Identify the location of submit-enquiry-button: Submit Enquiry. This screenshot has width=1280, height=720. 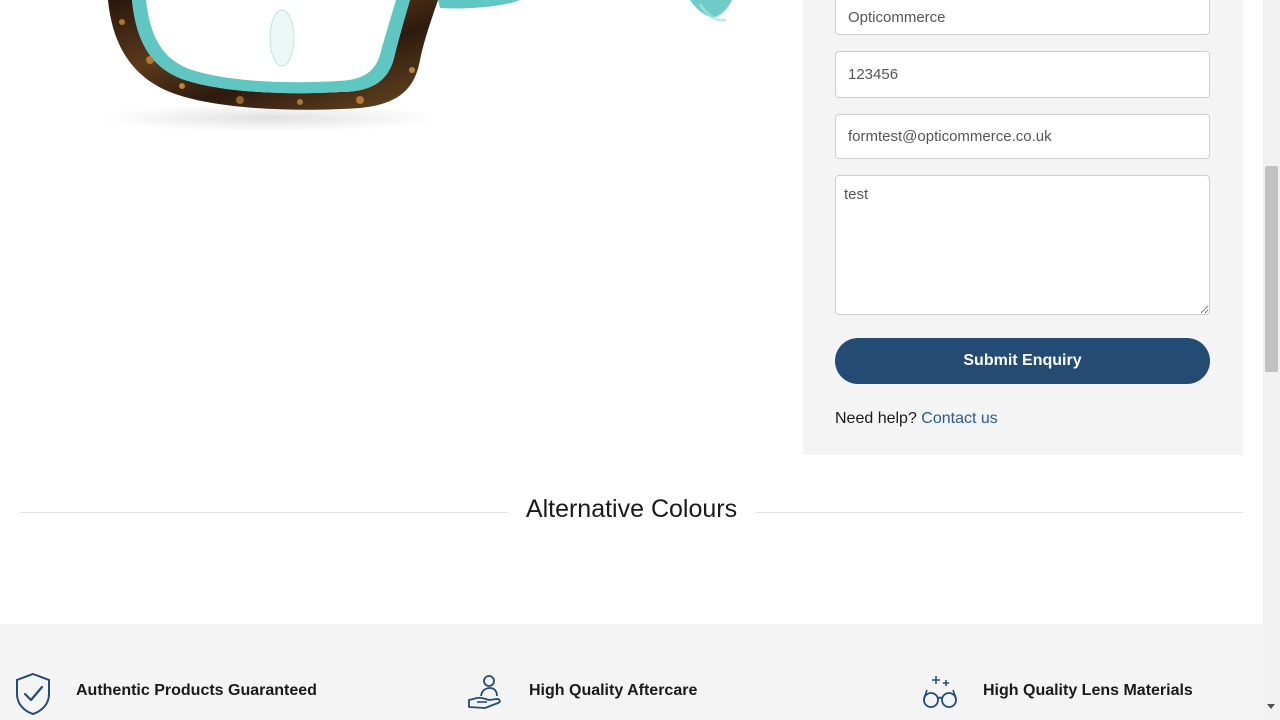
(1022, 361).